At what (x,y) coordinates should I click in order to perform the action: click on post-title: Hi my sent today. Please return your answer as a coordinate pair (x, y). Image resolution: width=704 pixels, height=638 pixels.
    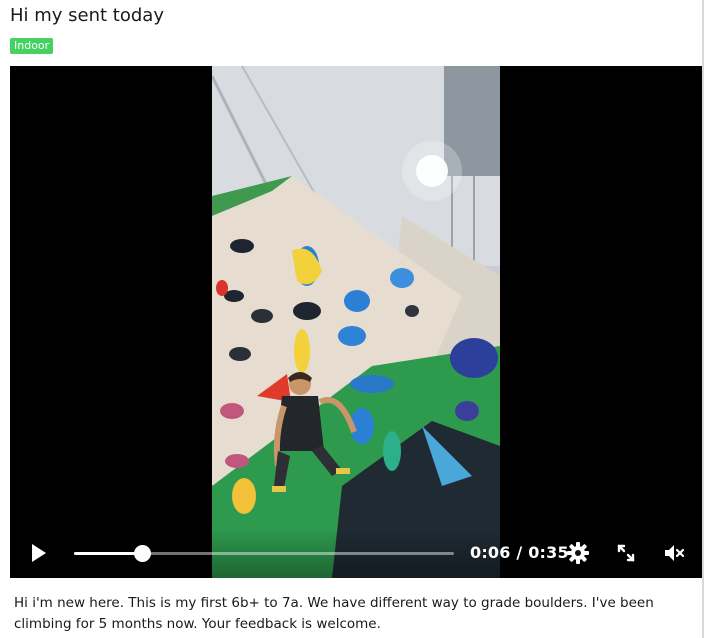
    Looking at the image, I should click on (87, 16).